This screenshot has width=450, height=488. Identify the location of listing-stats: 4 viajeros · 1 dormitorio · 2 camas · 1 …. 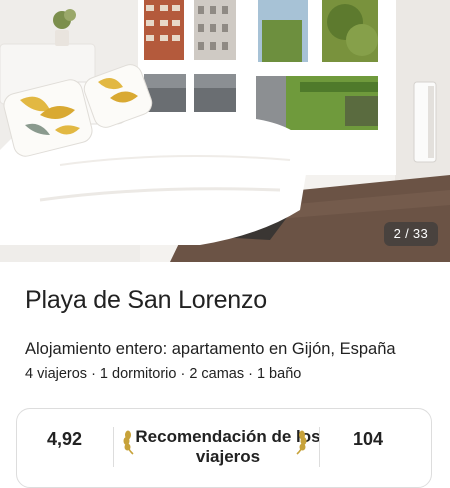
(163, 374).